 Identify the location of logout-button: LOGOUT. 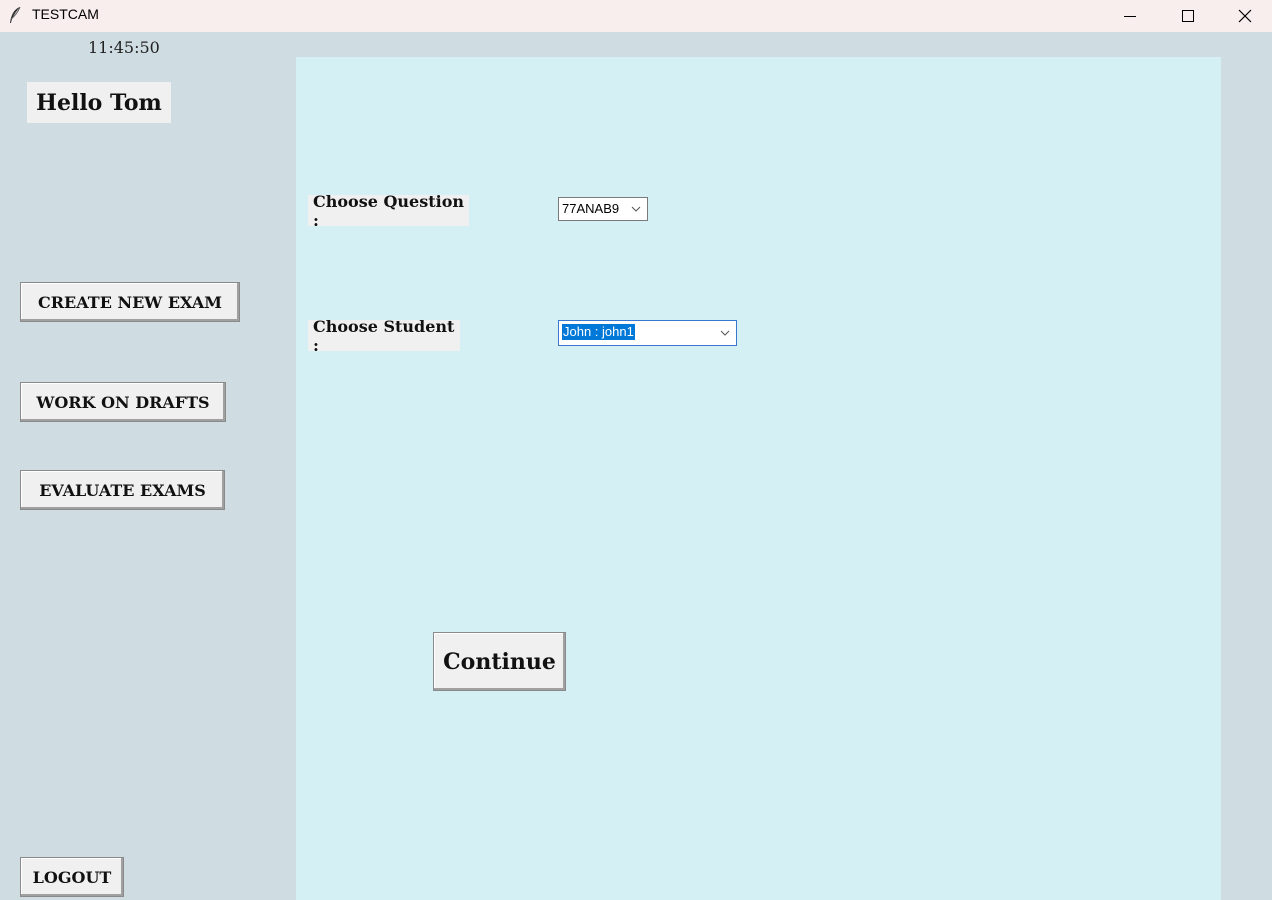
(72, 877).